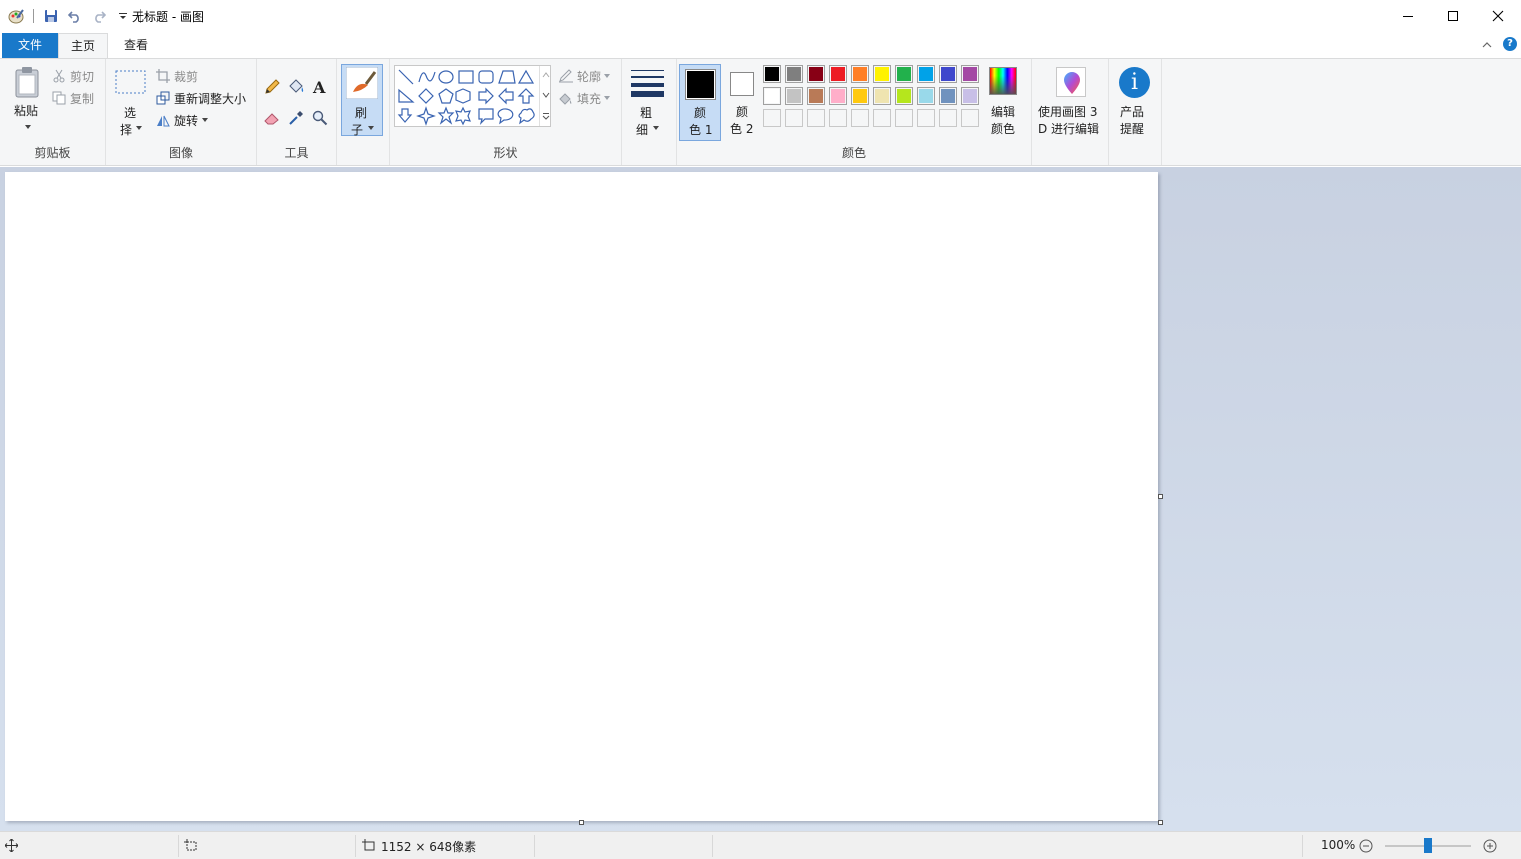 The height and width of the screenshot is (859, 1521). I want to click on color2-fill, so click(742, 84).